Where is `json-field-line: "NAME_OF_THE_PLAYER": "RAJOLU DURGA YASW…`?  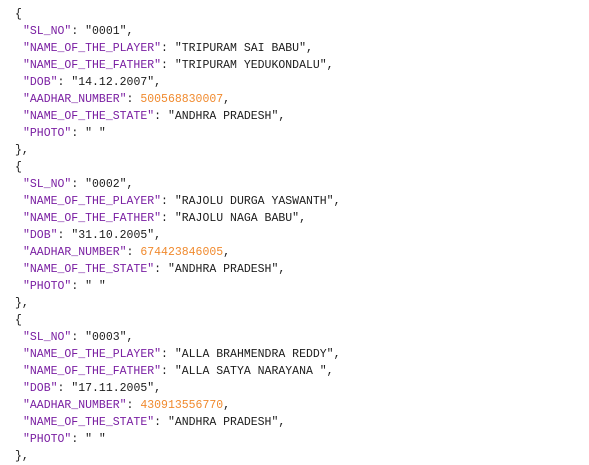 json-field-line: "NAME_OF_THE_PLAYER": "RAJOLU DURGA YASW… is located at coordinates (170, 201).